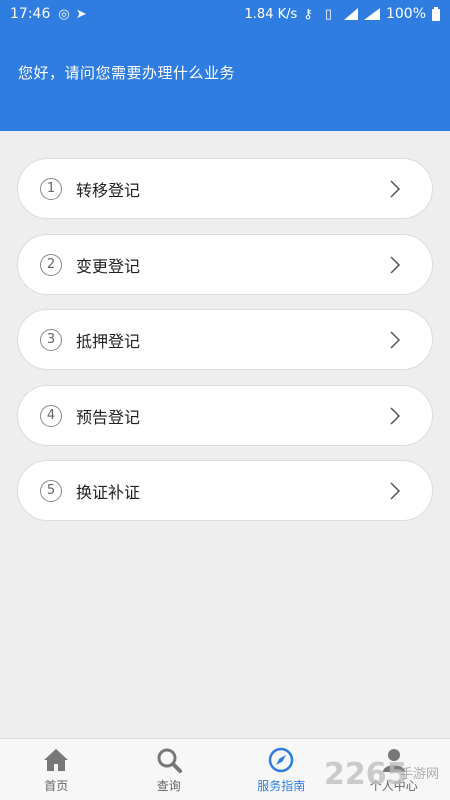 The image size is (450, 800). What do you see at coordinates (51, 188) in the screenshot?
I see `item-number: 1` at bounding box center [51, 188].